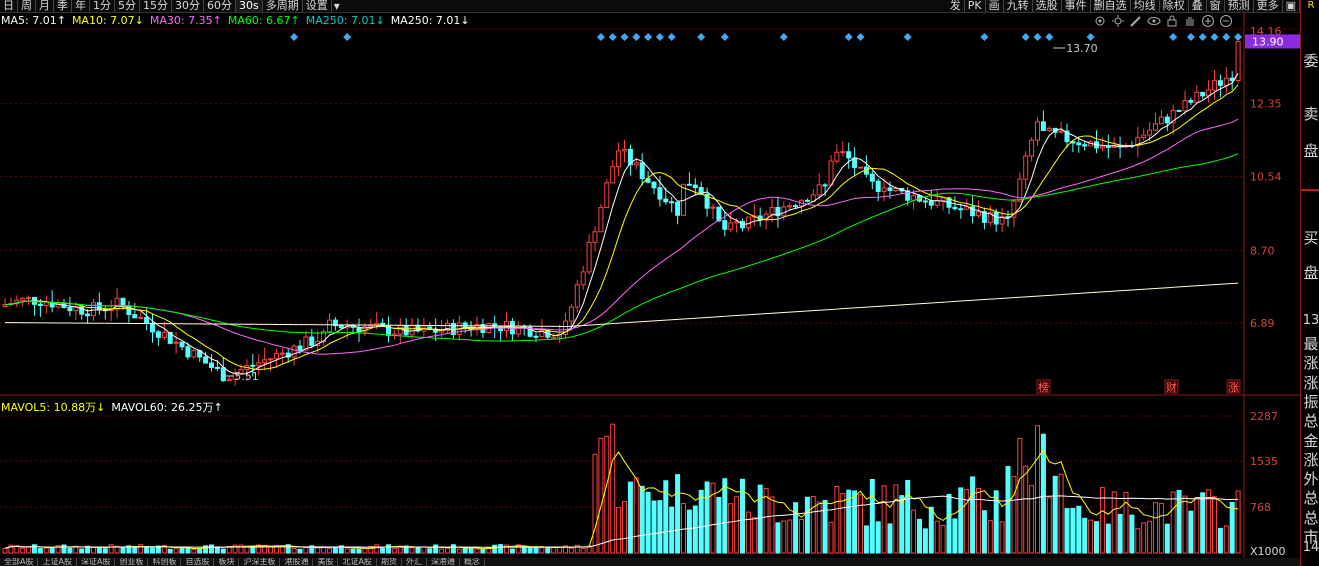  Describe the element at coordinates (165, 562) in the screenshot. I see `market-tab-4: 科创板` at that location.